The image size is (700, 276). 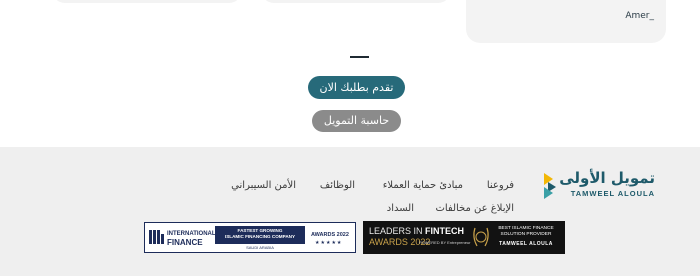 What do you see at coordinates (185, 242) in the screenshot?
I see `if-brand-line2: FINANCE` at bounding box center [185, 242].